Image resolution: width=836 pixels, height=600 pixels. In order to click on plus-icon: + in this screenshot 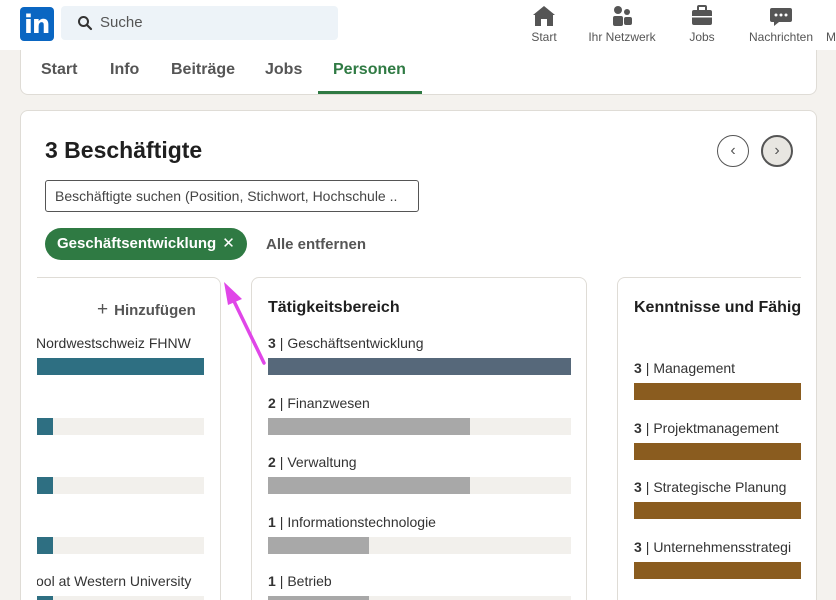, I will do `click(103, 309)`.